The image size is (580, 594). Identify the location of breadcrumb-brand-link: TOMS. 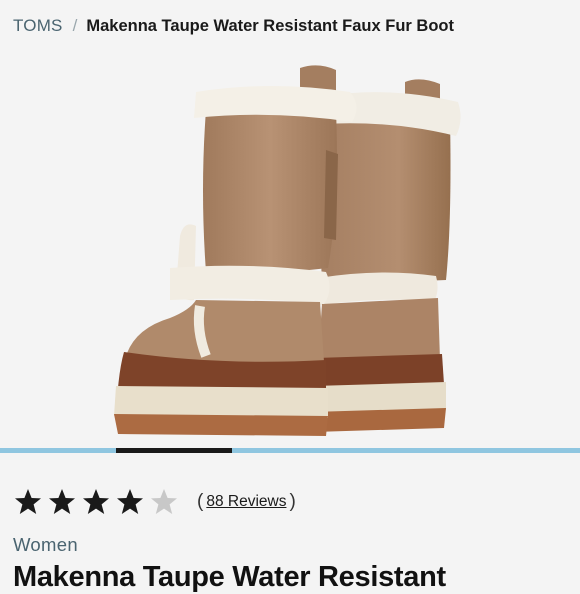
(38, 26).